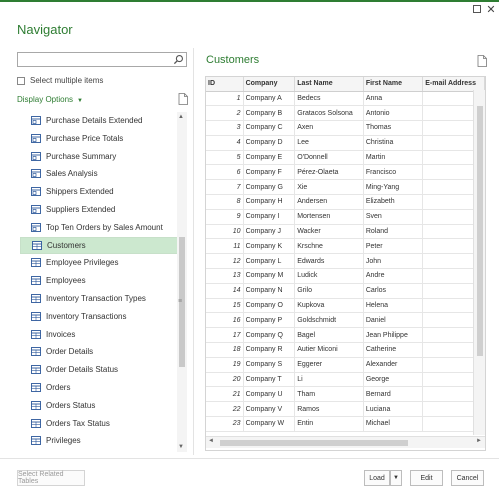 The height and width of the screenshot is (501, 499). Describe the element at coordinates (453, 84) in the screenshot. I see `column-header: E-mail Address` at that location.